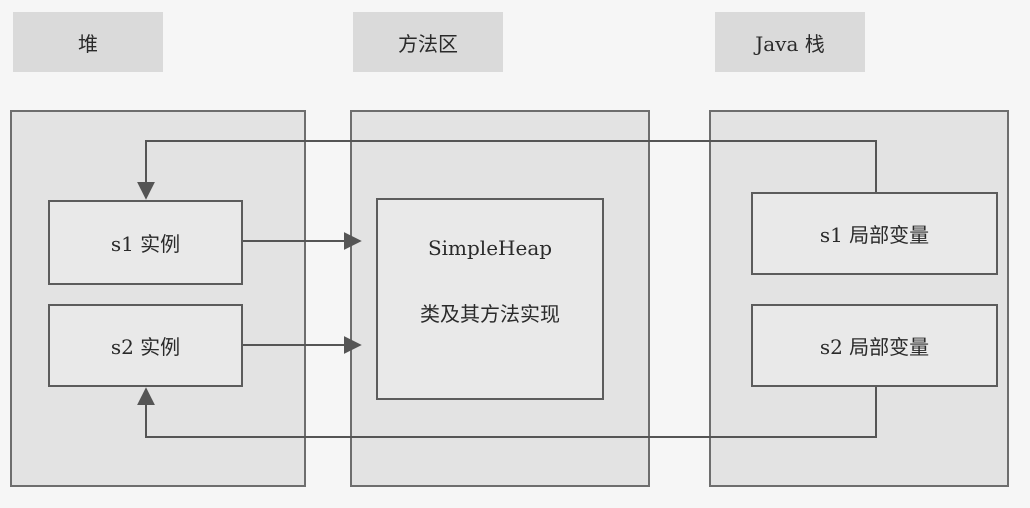 This screenshot has height=508, width=1030. Describe the element at coordinates (507, 412) in the screenshot. I see `s2-reference-arrow` at that location.